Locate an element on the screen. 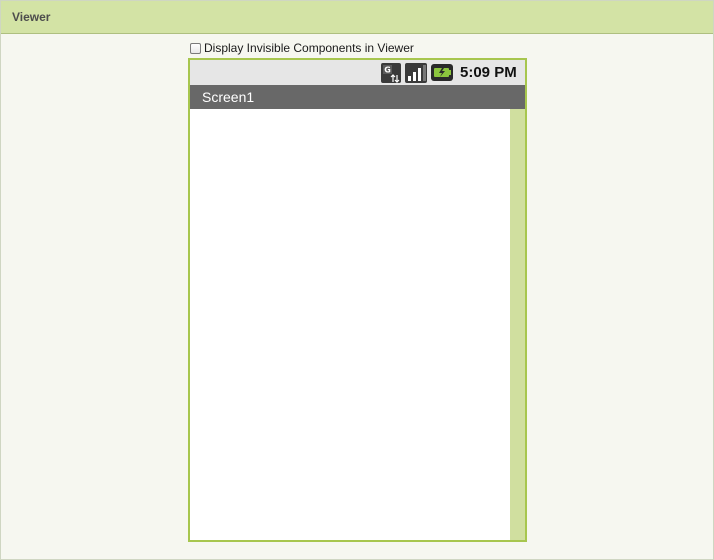 Image resolution: width=714 pixels, height=560 pixels. display-invisible-option: Display Invisible Components in Viewer is located at coordinates (302, 48).